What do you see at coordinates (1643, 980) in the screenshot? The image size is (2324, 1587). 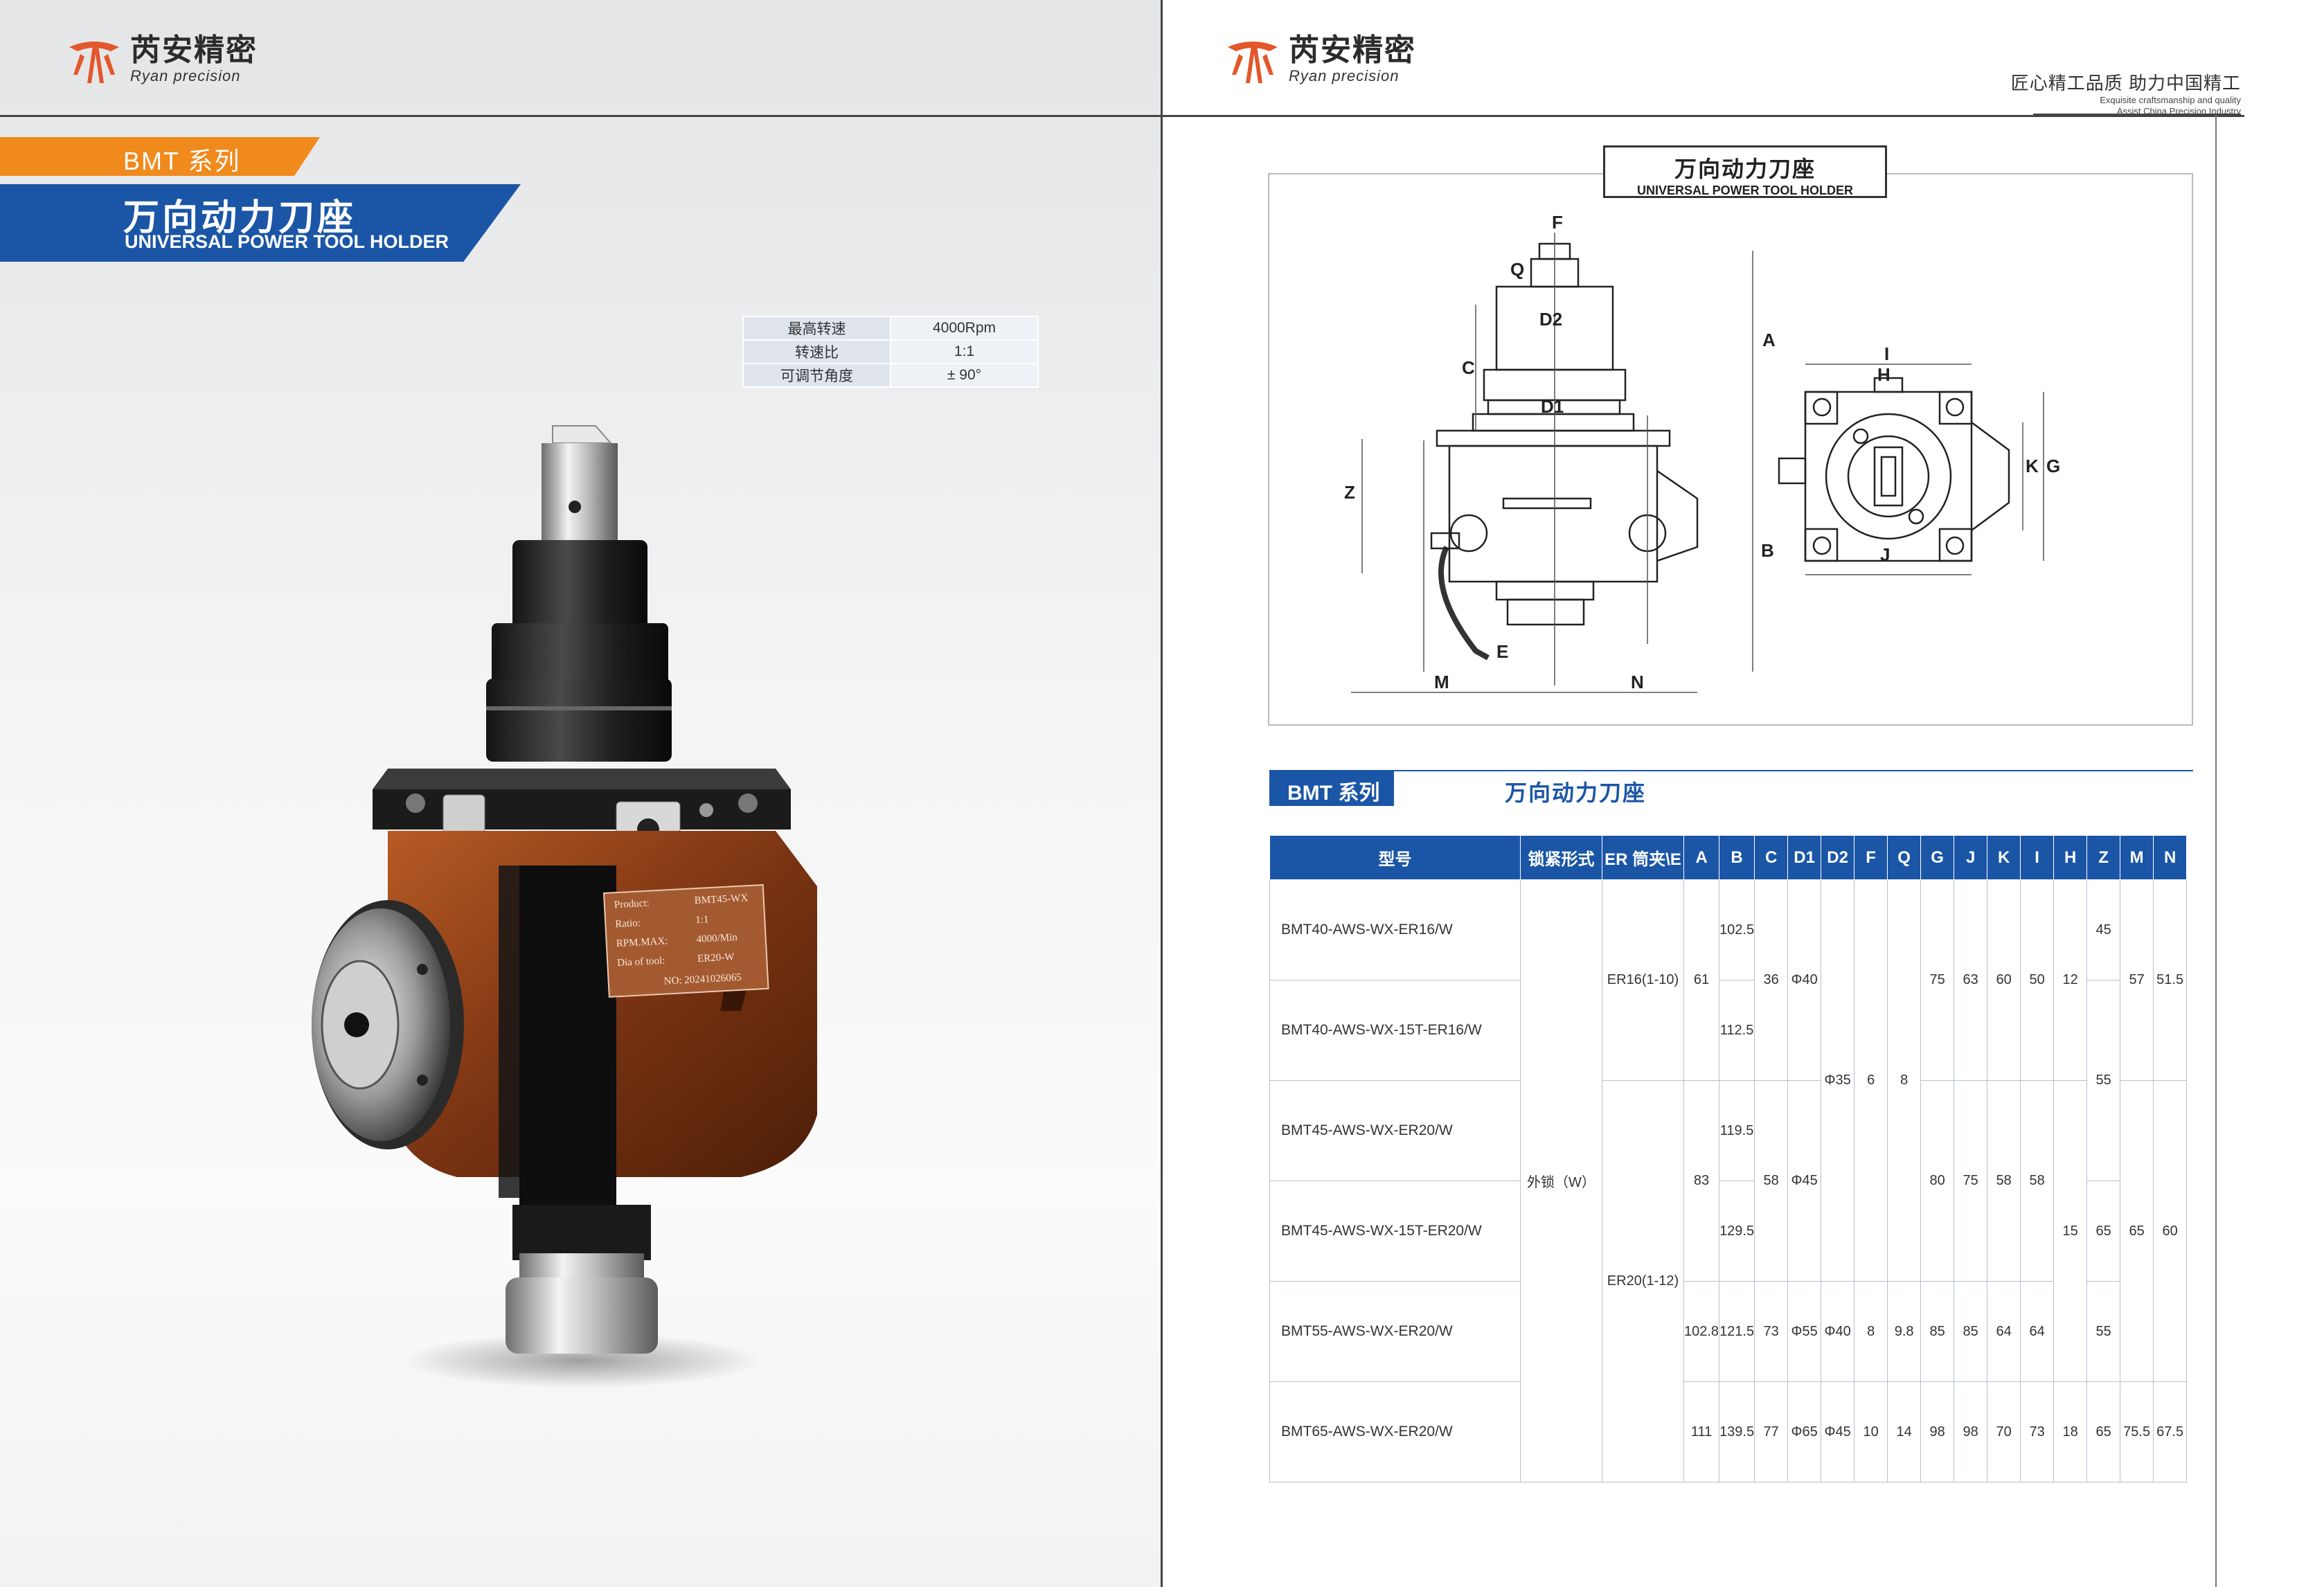 I see `er-cell: ER16(1-10)` at bounding box center [1643, 980].